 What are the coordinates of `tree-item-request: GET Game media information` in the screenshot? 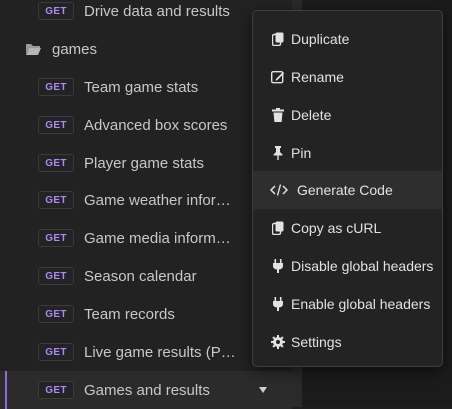 It's located at (146, 238).